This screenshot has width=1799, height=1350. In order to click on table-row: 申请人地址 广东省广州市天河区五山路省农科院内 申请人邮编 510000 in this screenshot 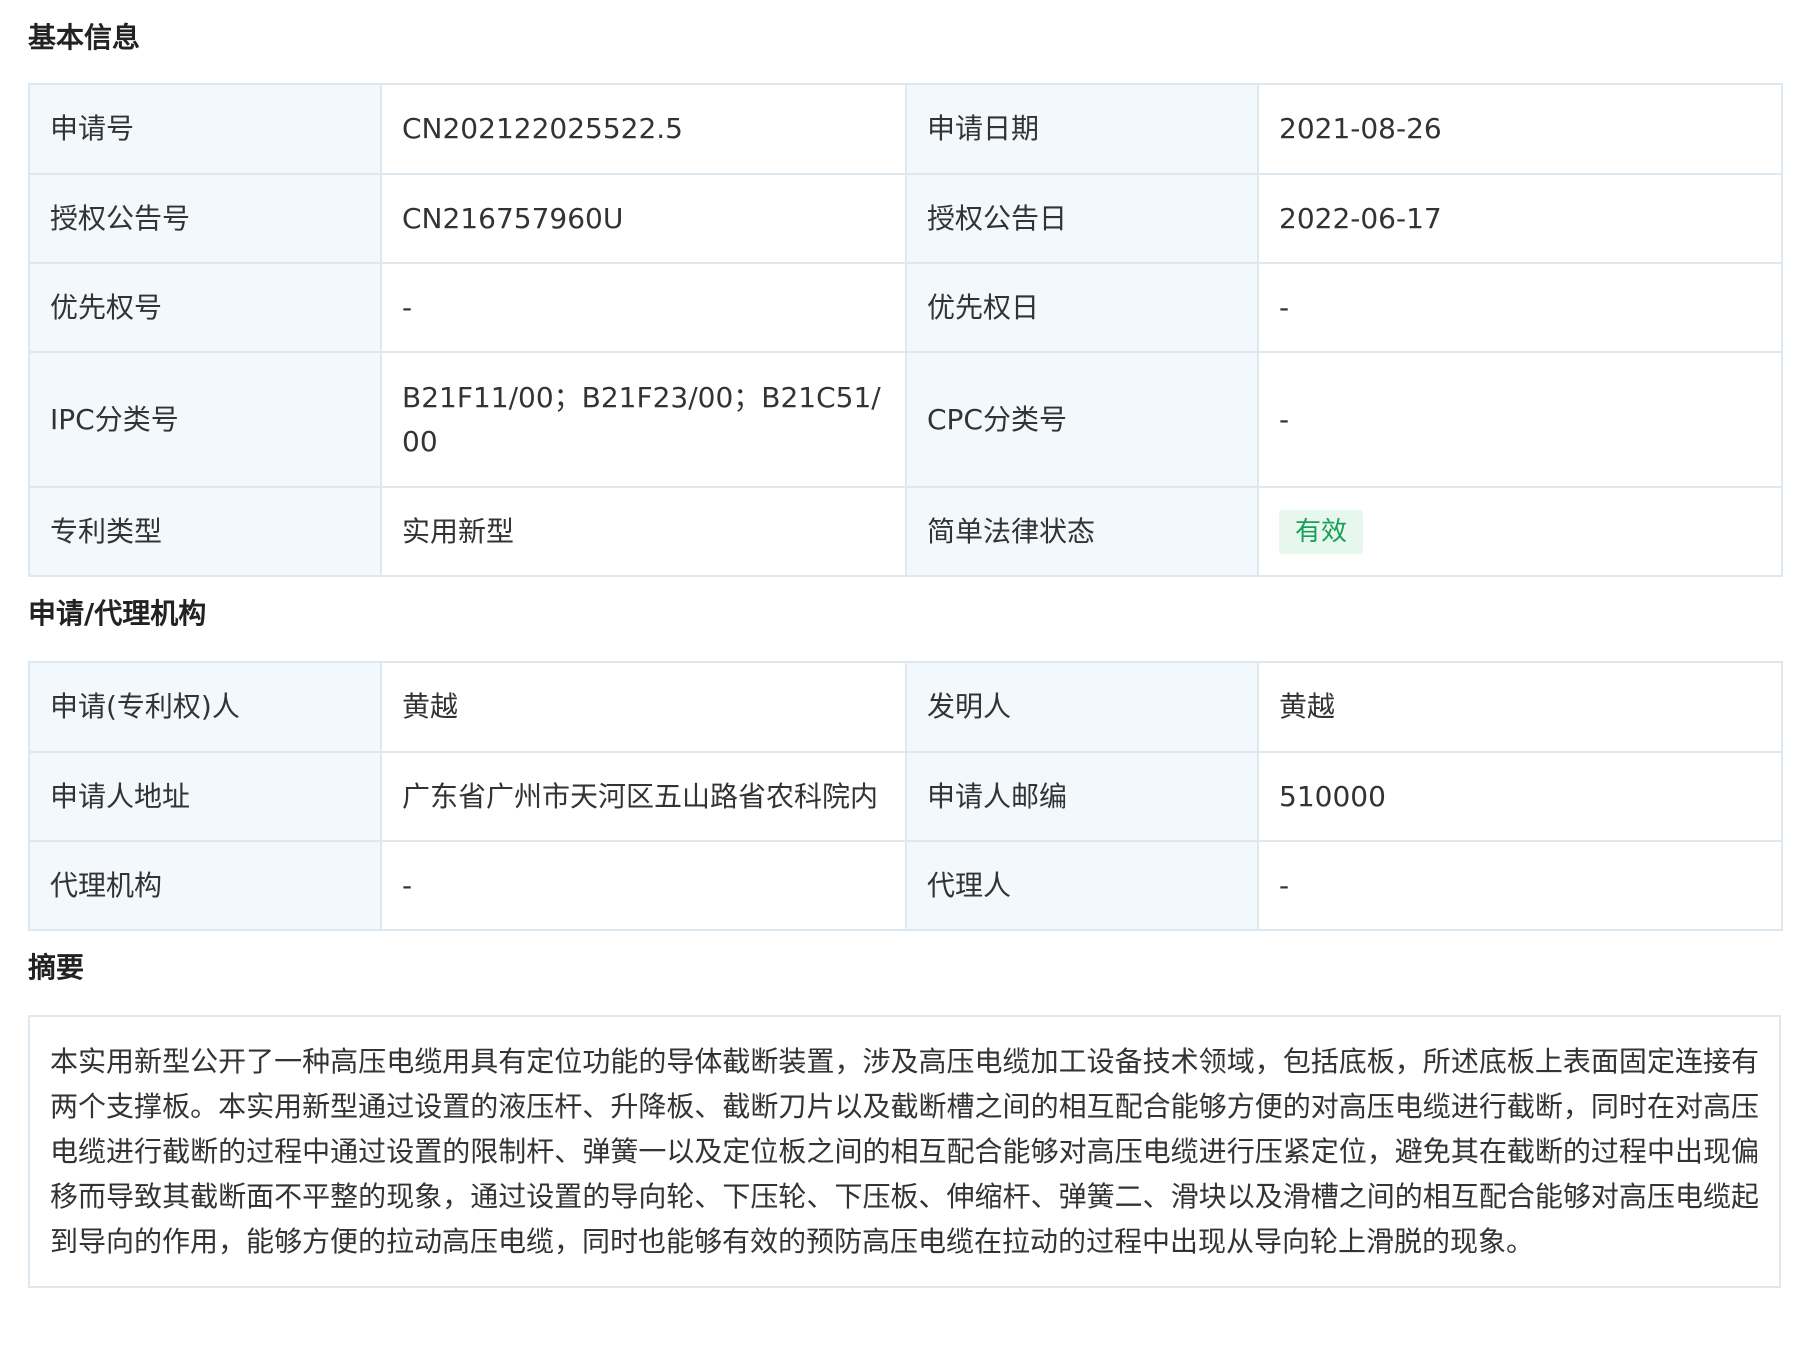, I will do `click(905, 796)`.